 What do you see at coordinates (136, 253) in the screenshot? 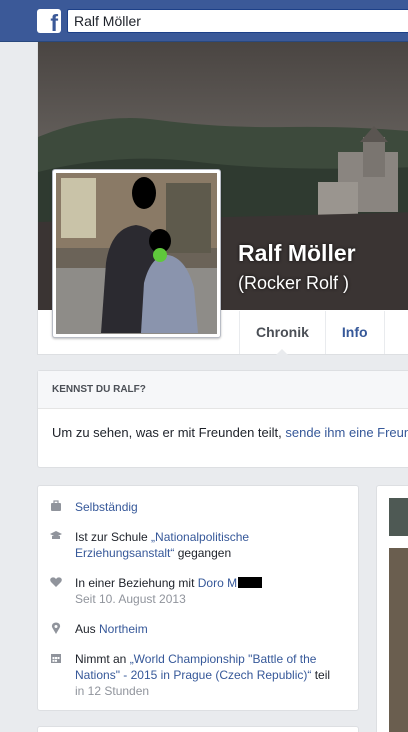
I see `profile-picture` at bounding box center [136, 253].